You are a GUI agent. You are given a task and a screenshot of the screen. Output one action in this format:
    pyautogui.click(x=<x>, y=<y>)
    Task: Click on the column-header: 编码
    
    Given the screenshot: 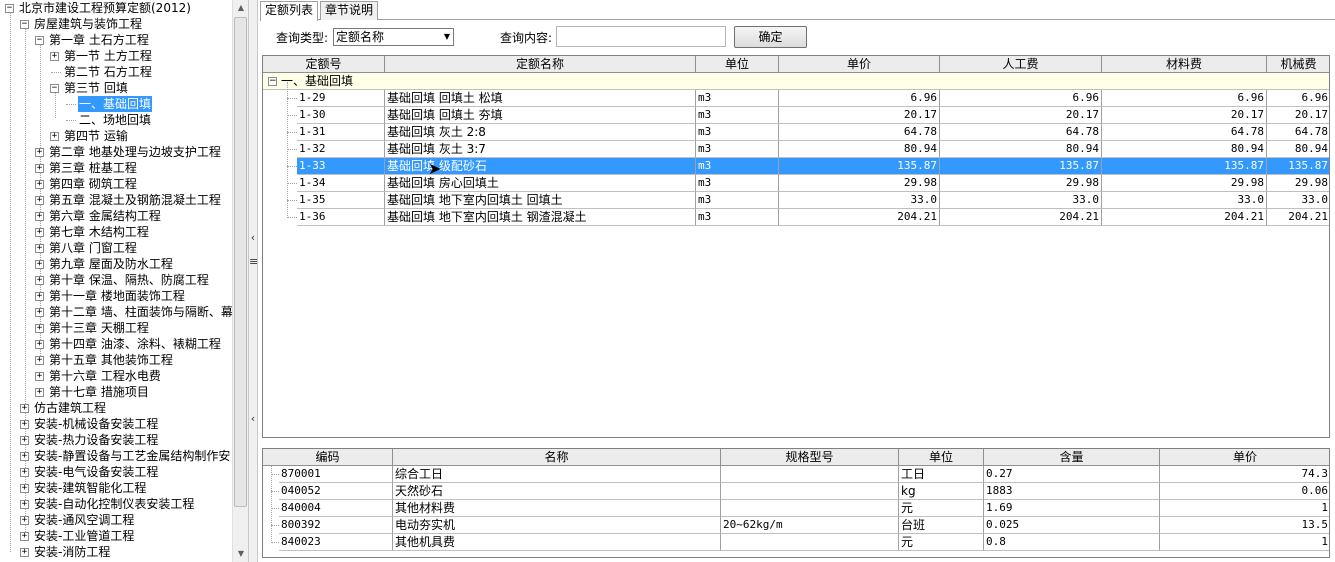 What is the action you would take?
    pyautogui.click(x=328, y=457)
    